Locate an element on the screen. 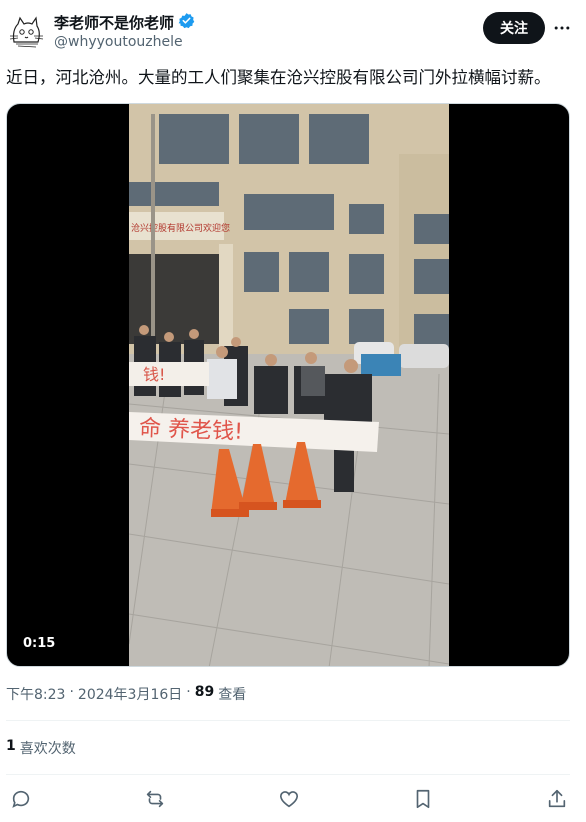  reply-icon is located at coordinates (21, 799).